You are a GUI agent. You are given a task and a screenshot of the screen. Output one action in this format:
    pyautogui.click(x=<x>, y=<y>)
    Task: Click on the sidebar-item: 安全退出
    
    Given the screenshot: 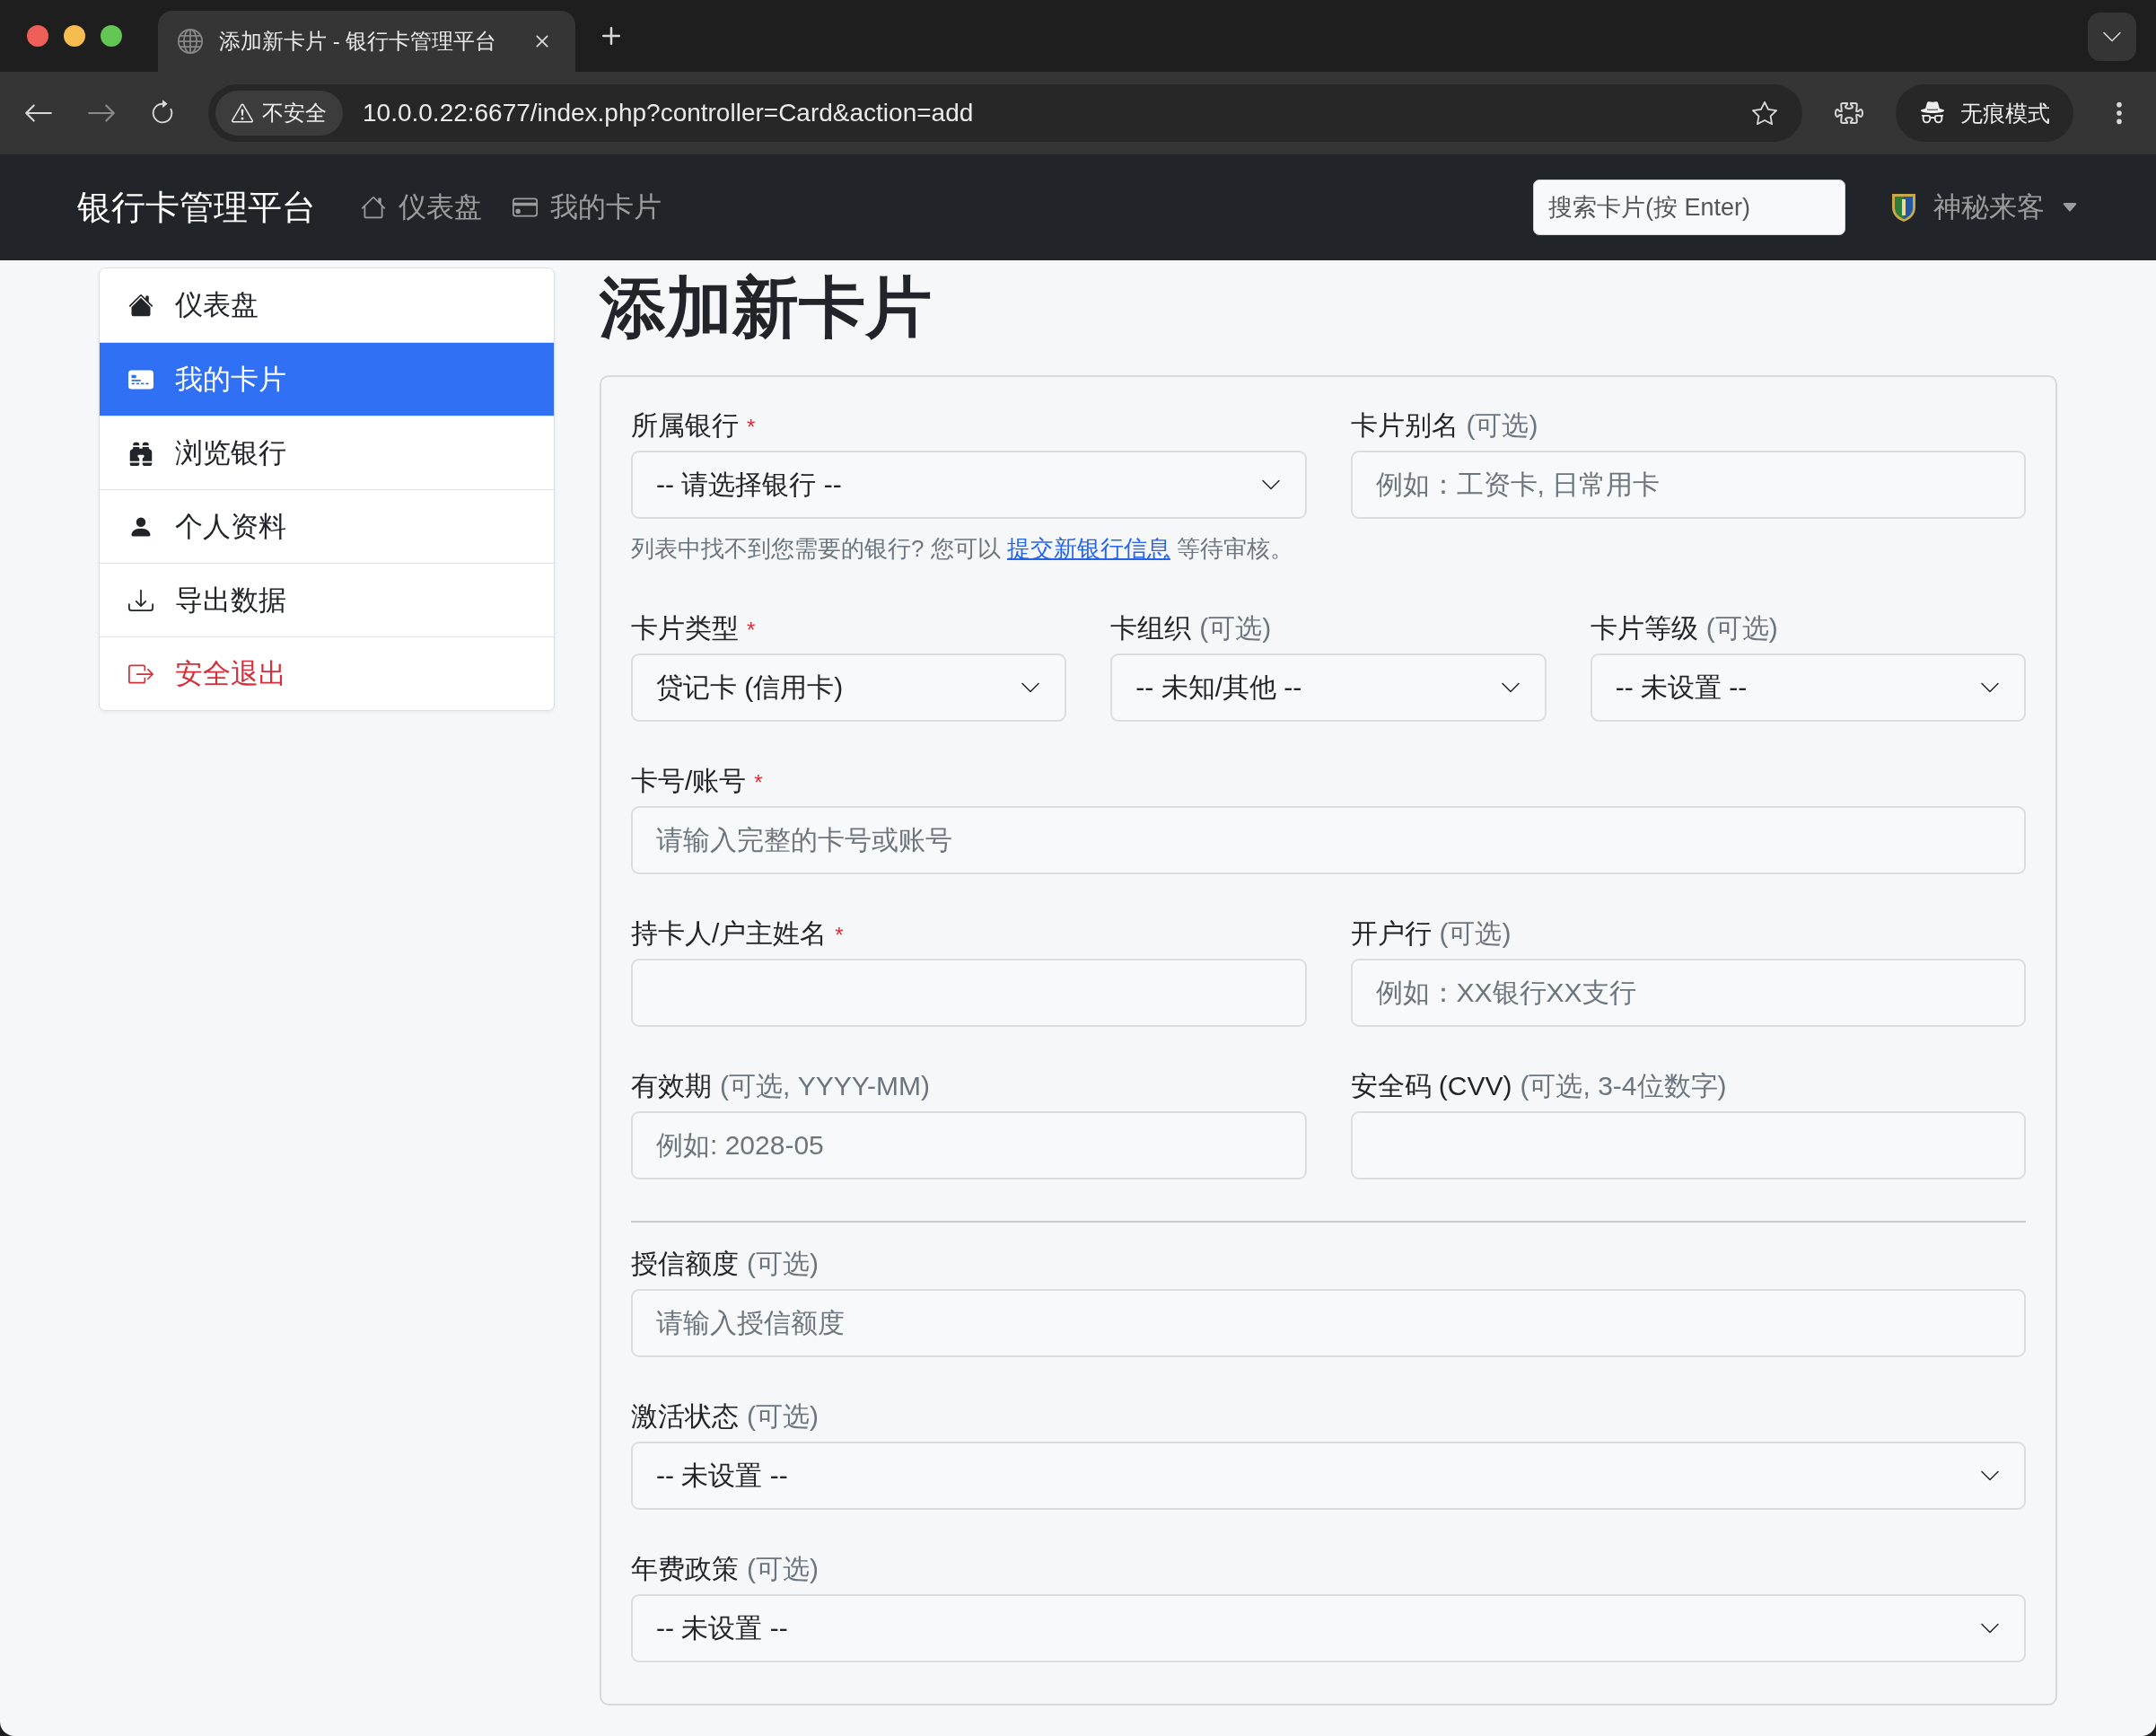 What is the action you would take?
    pyautogui.click(x=327, y=673)
    